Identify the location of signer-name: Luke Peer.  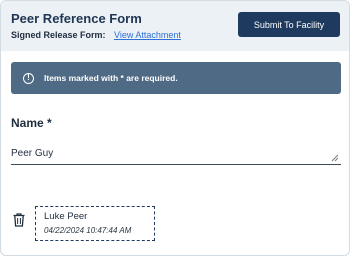
(66, 216).